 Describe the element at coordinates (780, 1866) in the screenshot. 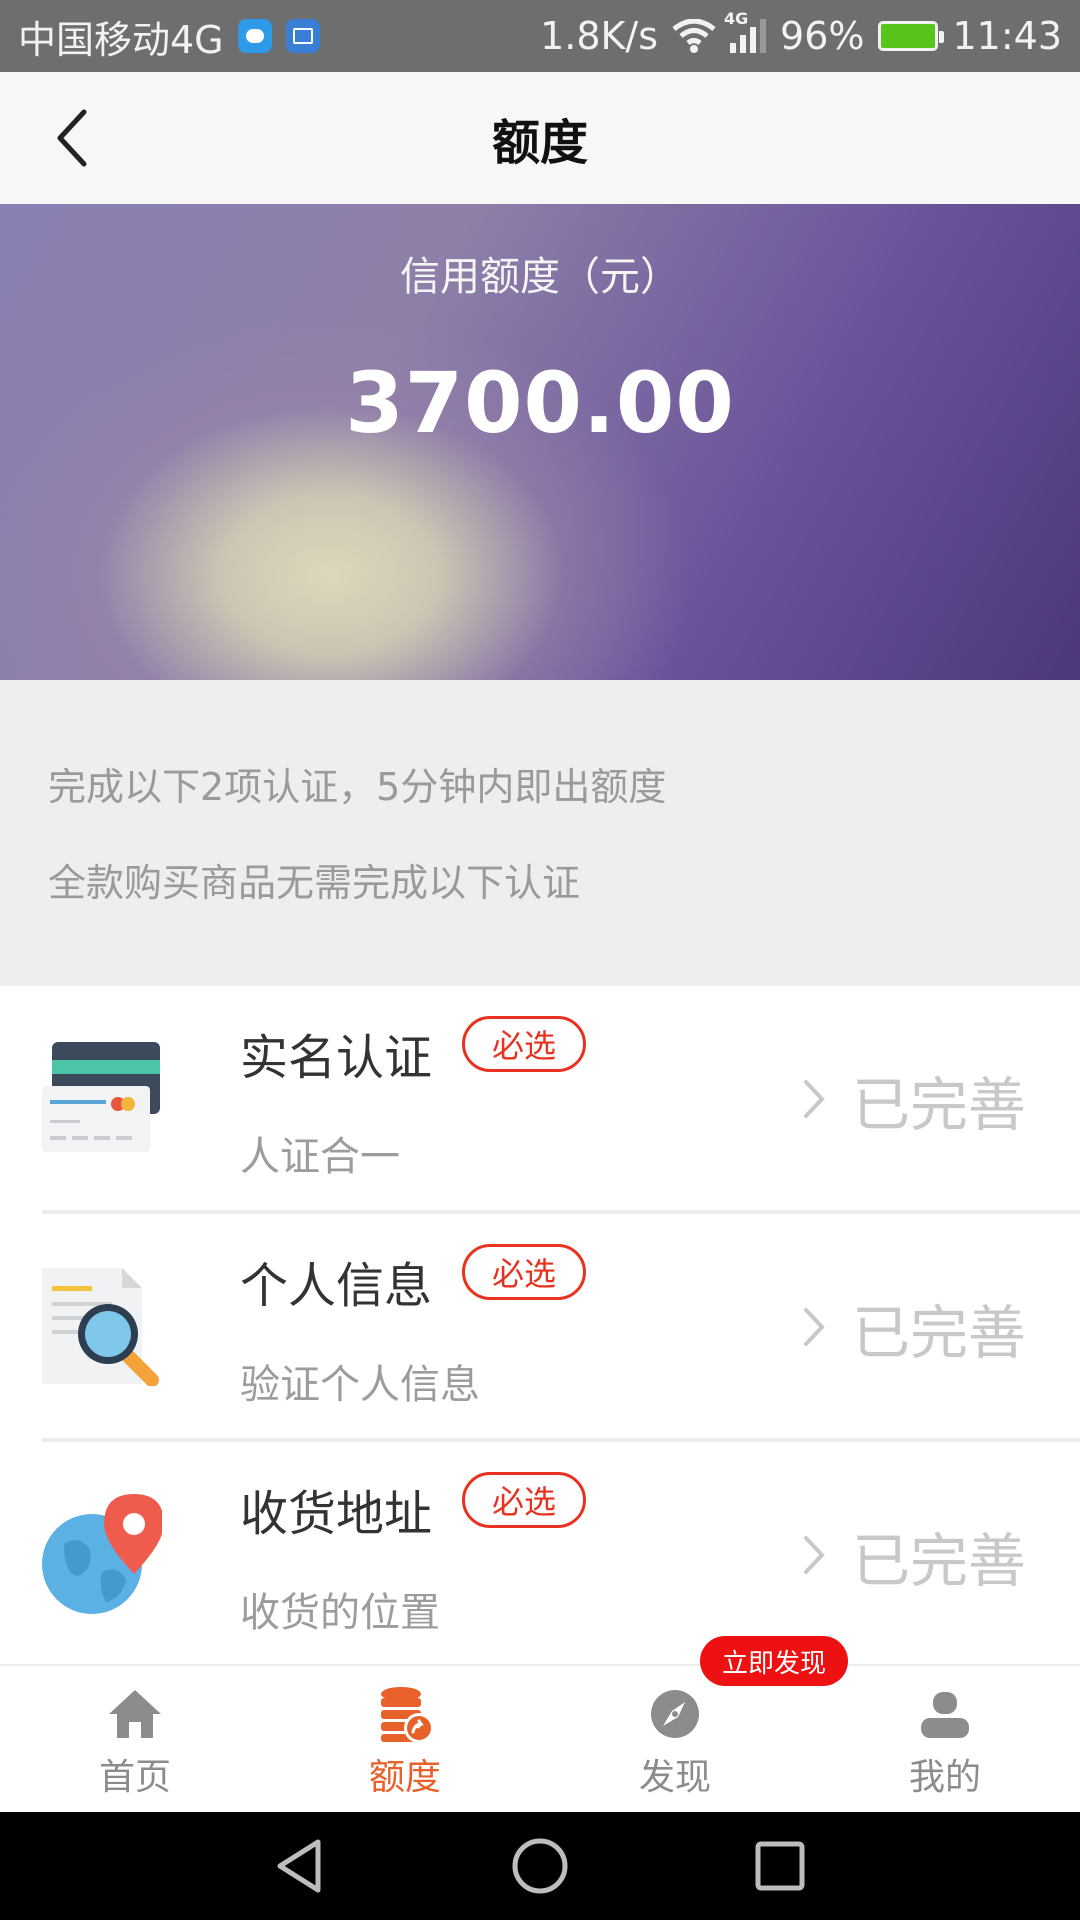

I see `nav-recents-icon` at that location.